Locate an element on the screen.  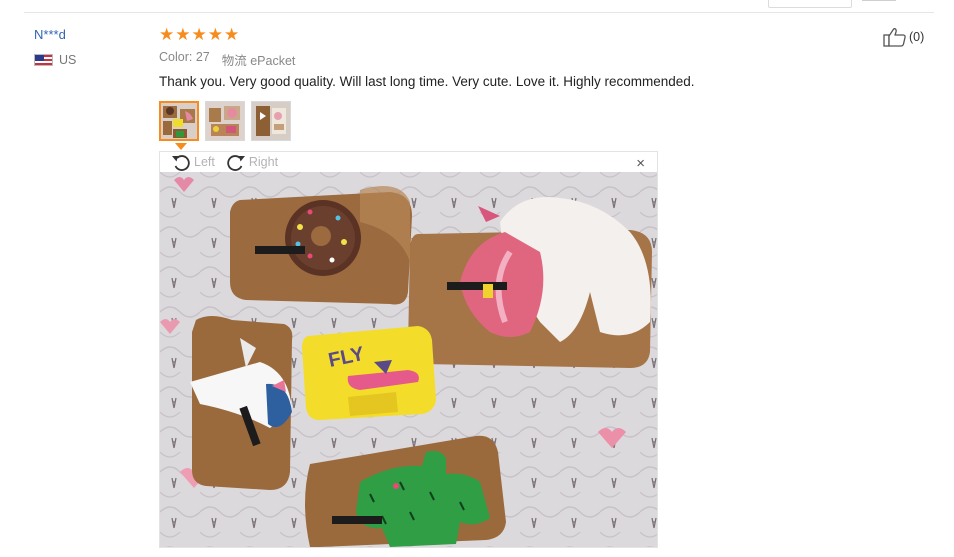
country-label: US is located at coordinates (68, 60).